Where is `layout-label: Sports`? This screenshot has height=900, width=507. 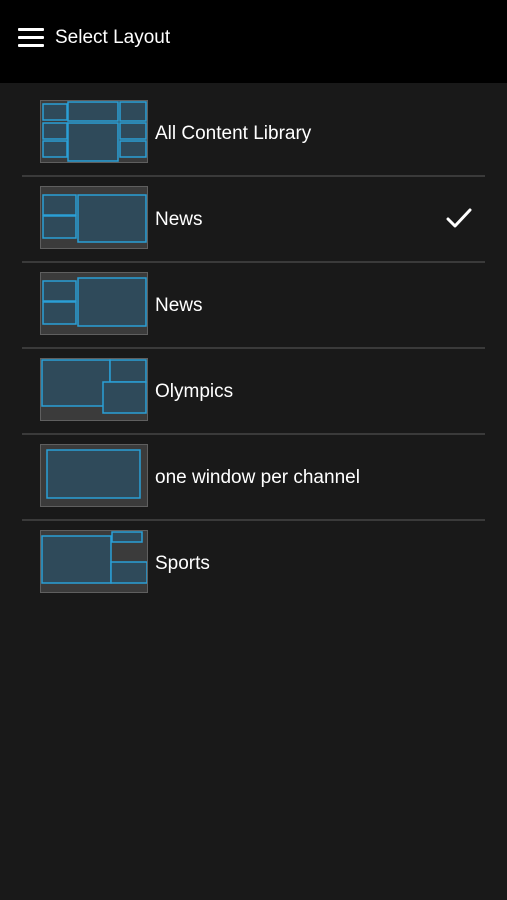
layout-label: Sports is located at coordinates (182, 563).